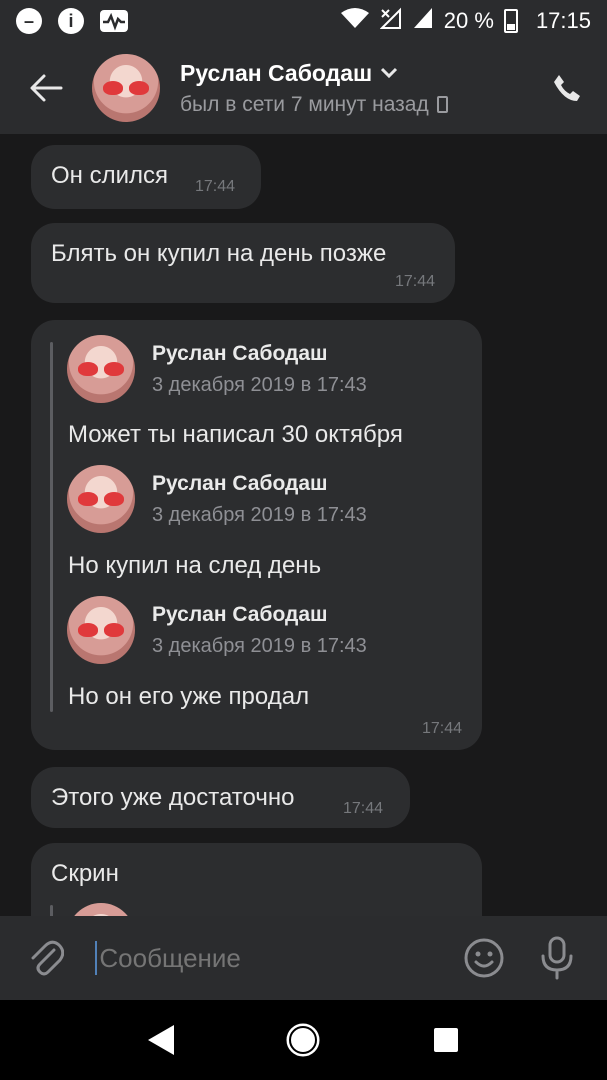  I want to click on signal-off-icon, so click(390, 21).